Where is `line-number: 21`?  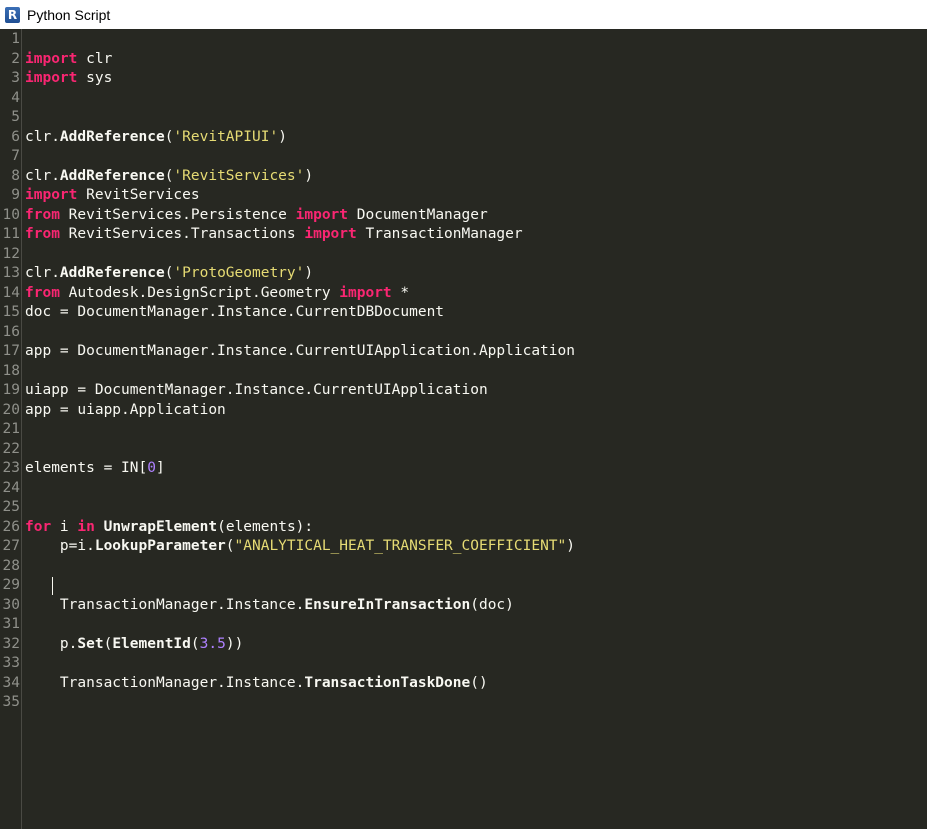
line-number: 21 is located at coordinates (11, 429).